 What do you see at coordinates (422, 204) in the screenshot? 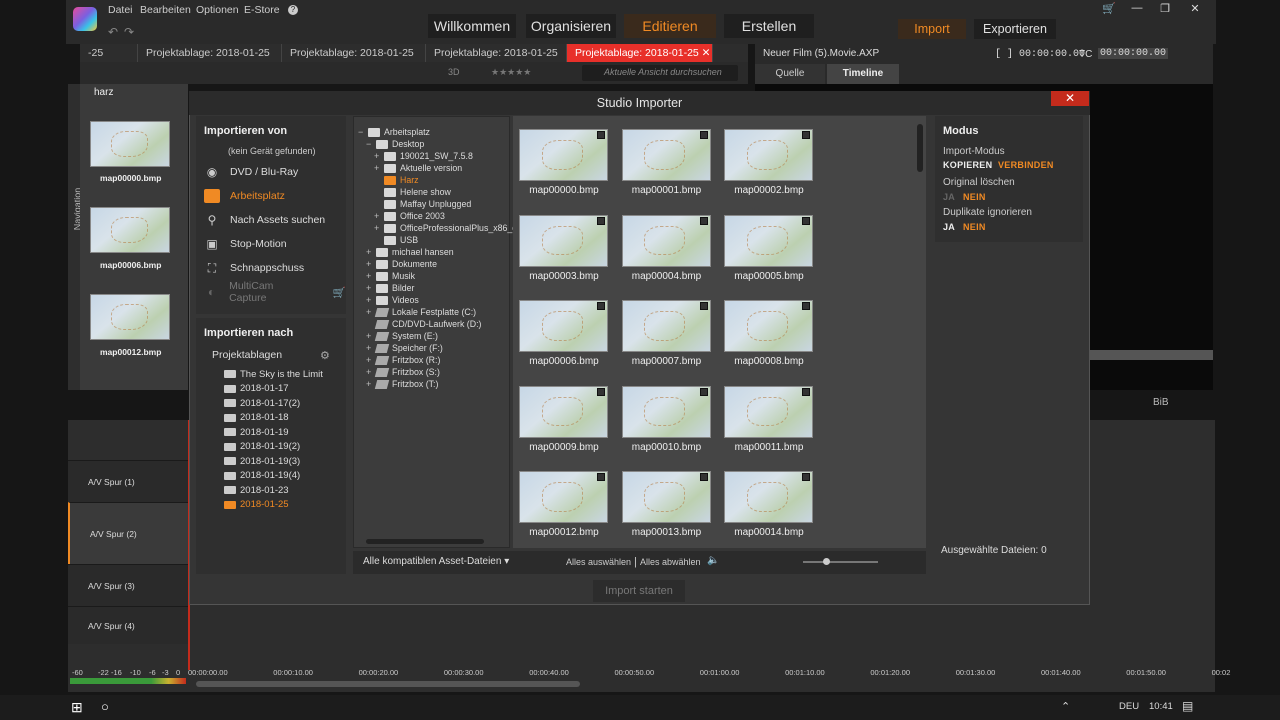
I see `tree-node: Maffay Unplugged` at bounding box center [422, 204].